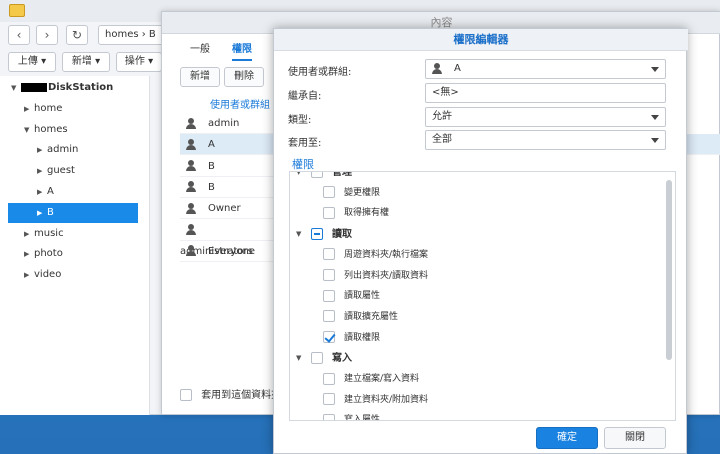 This screenshot has height=454, width=720. What do you see at coordinates (635, 438) in the screenshot?
I see `close-button: 關閉` at bounding box center [635, 438].